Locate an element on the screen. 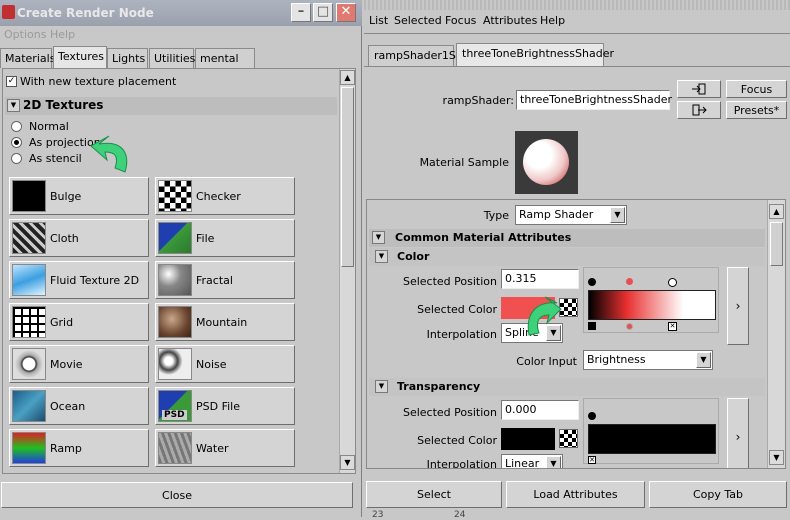  transparency-ramp-widget: ✕ is located at coordinates (651, 431).